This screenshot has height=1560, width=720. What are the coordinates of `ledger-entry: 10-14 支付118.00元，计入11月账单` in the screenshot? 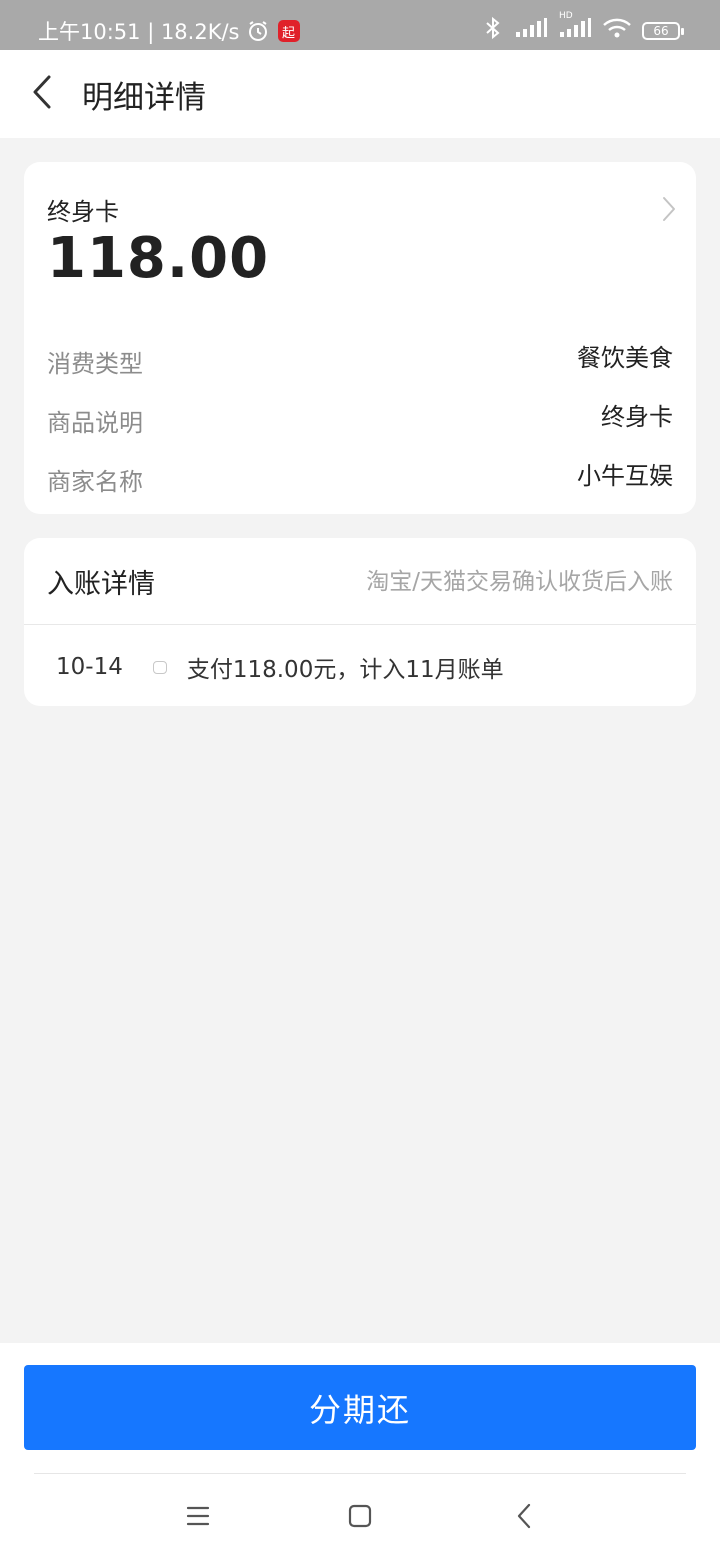 It's located at (280, 667).